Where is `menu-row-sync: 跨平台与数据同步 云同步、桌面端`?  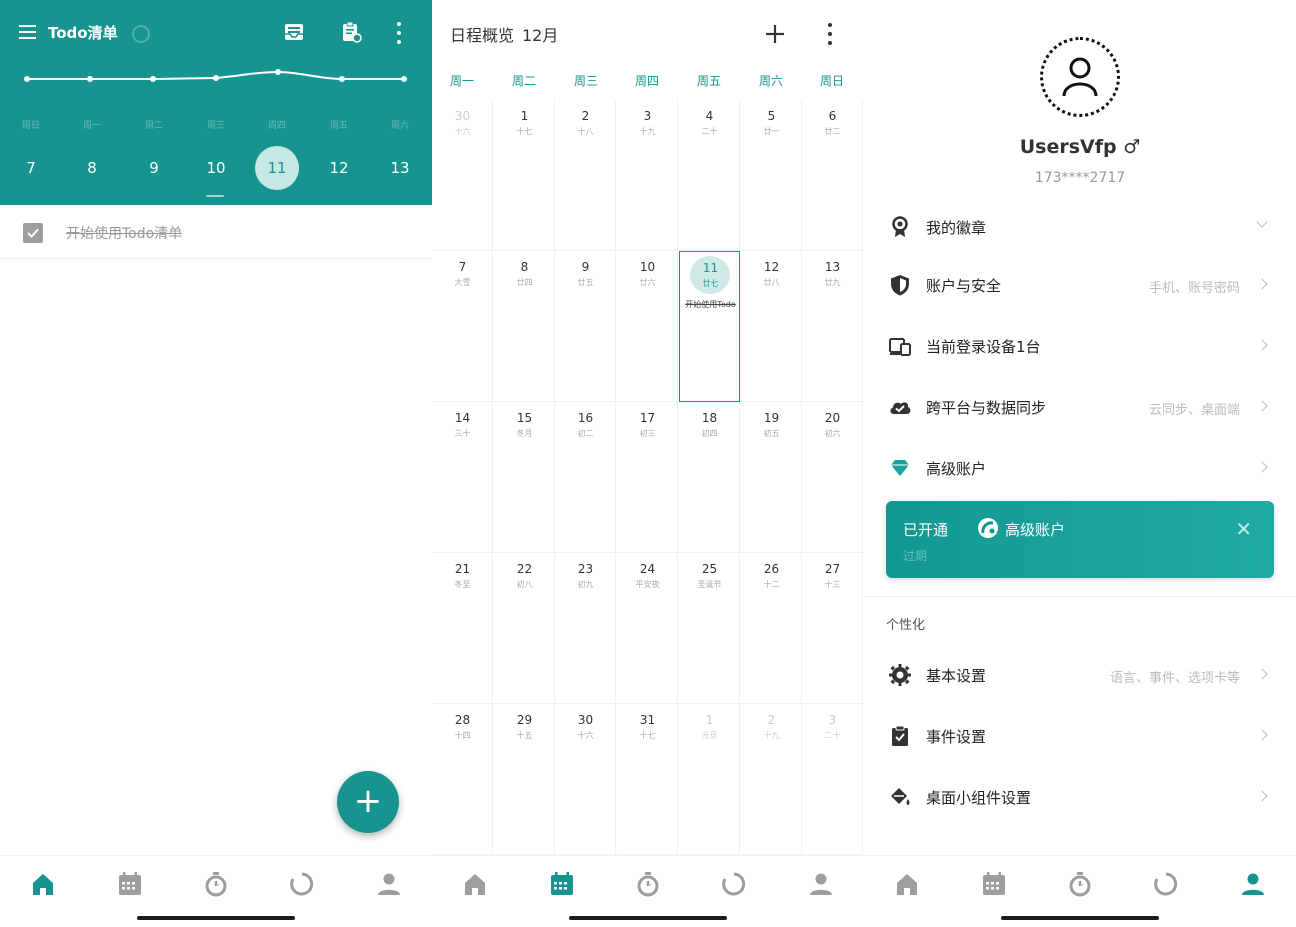 menu-row-sync: 跨平台与数据同步 云同步、桌面端 is located at coordinates (1080, 407).